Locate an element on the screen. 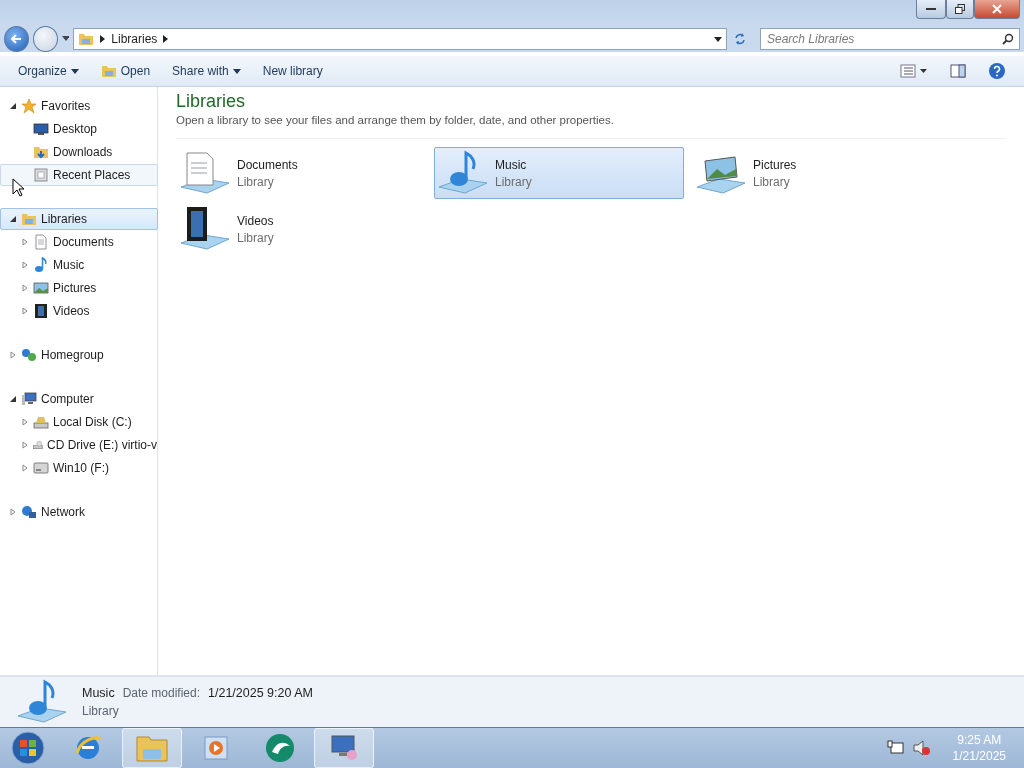  library-tile: Documents Library is located at coordinates (301, 173).